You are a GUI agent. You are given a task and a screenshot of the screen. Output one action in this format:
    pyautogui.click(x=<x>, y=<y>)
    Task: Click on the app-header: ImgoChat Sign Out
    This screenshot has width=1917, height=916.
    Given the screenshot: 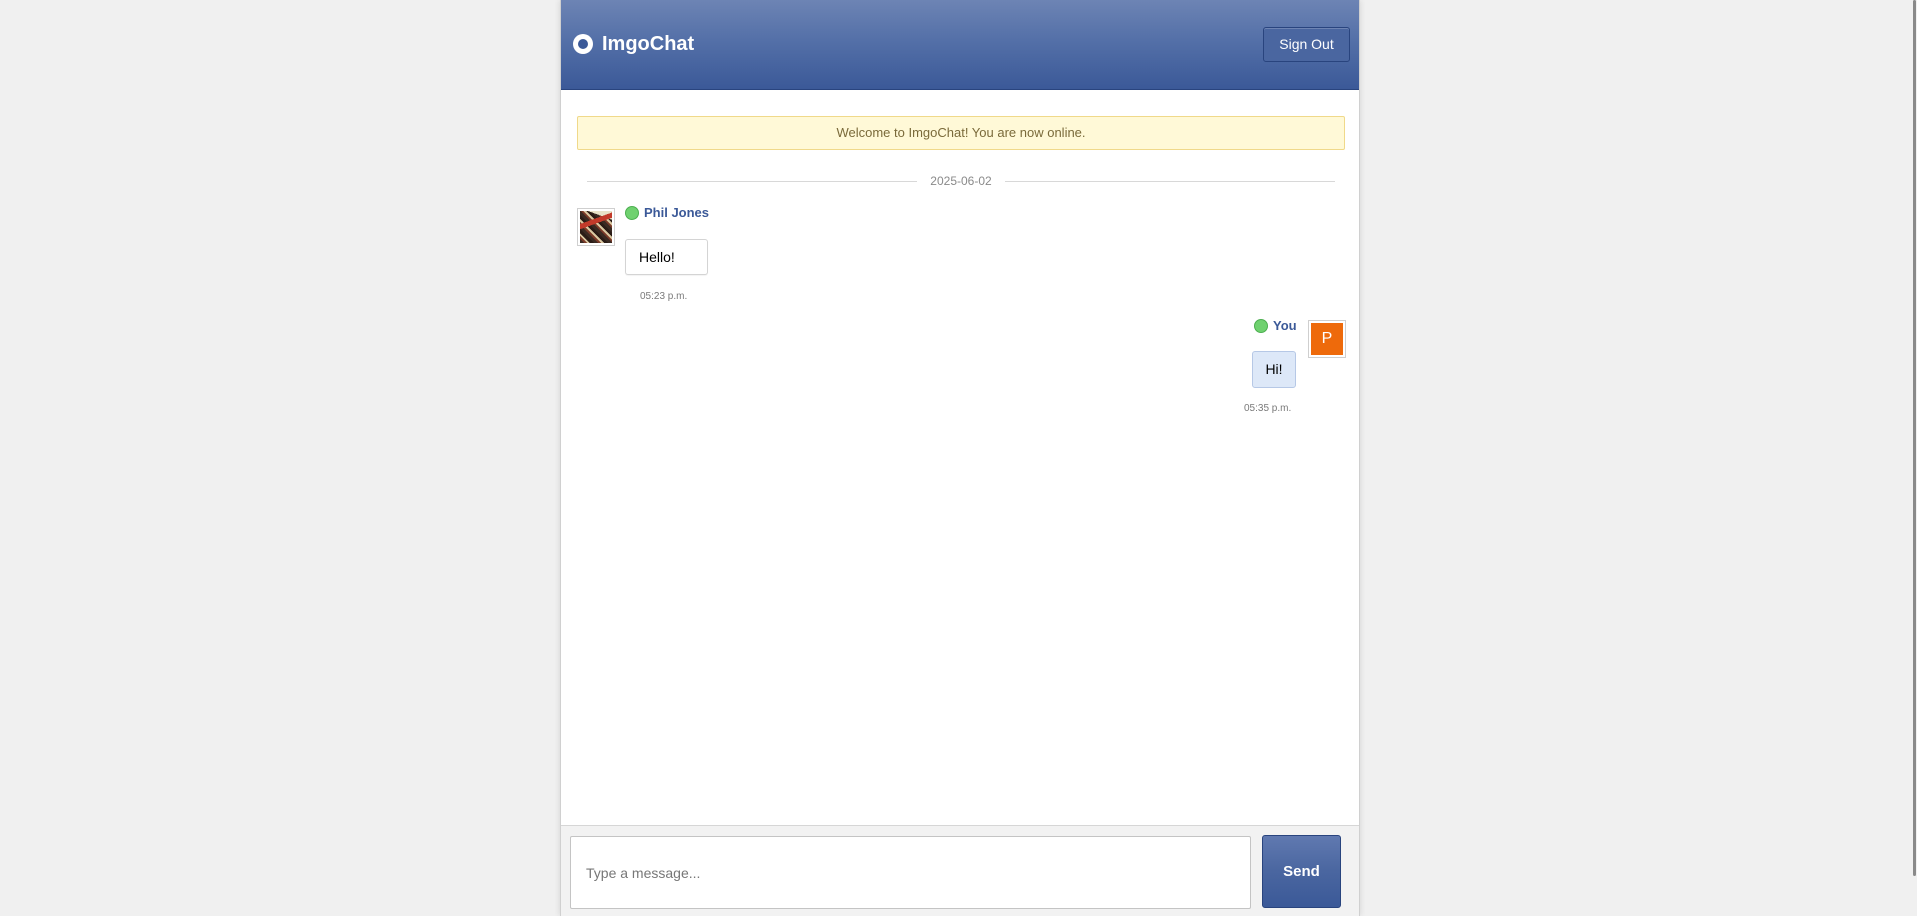 What is the action you would take?
    pyautogui.click(x=960, y=45)
    